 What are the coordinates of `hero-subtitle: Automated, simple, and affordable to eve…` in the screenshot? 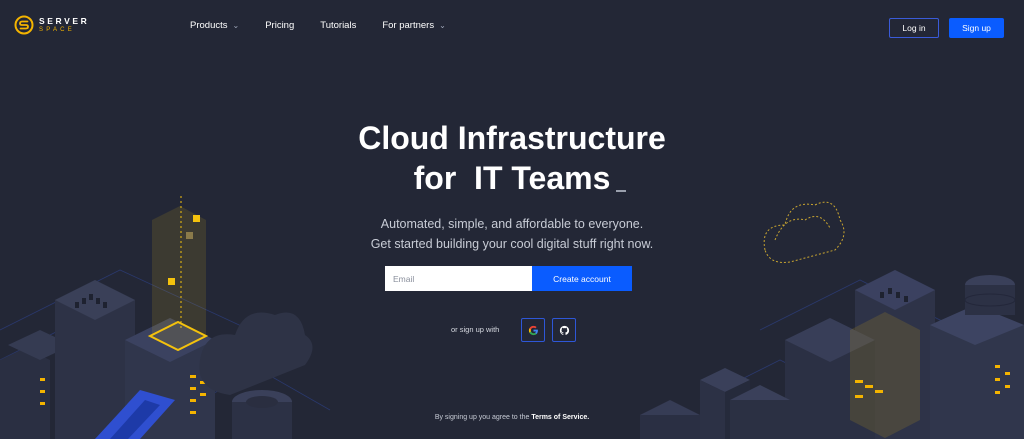 It's located at (512, 234).